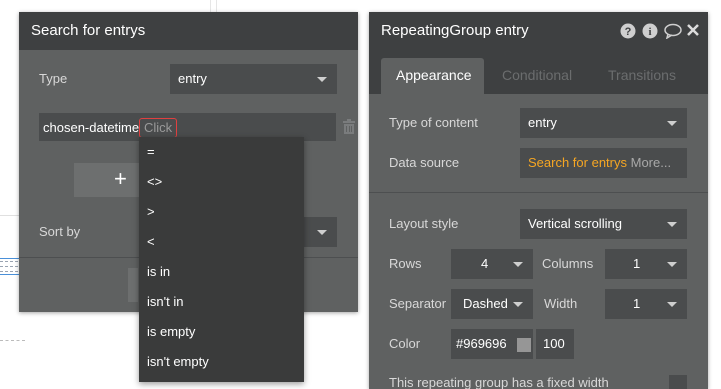  I want to click on comment-icon, so click(673, 31).